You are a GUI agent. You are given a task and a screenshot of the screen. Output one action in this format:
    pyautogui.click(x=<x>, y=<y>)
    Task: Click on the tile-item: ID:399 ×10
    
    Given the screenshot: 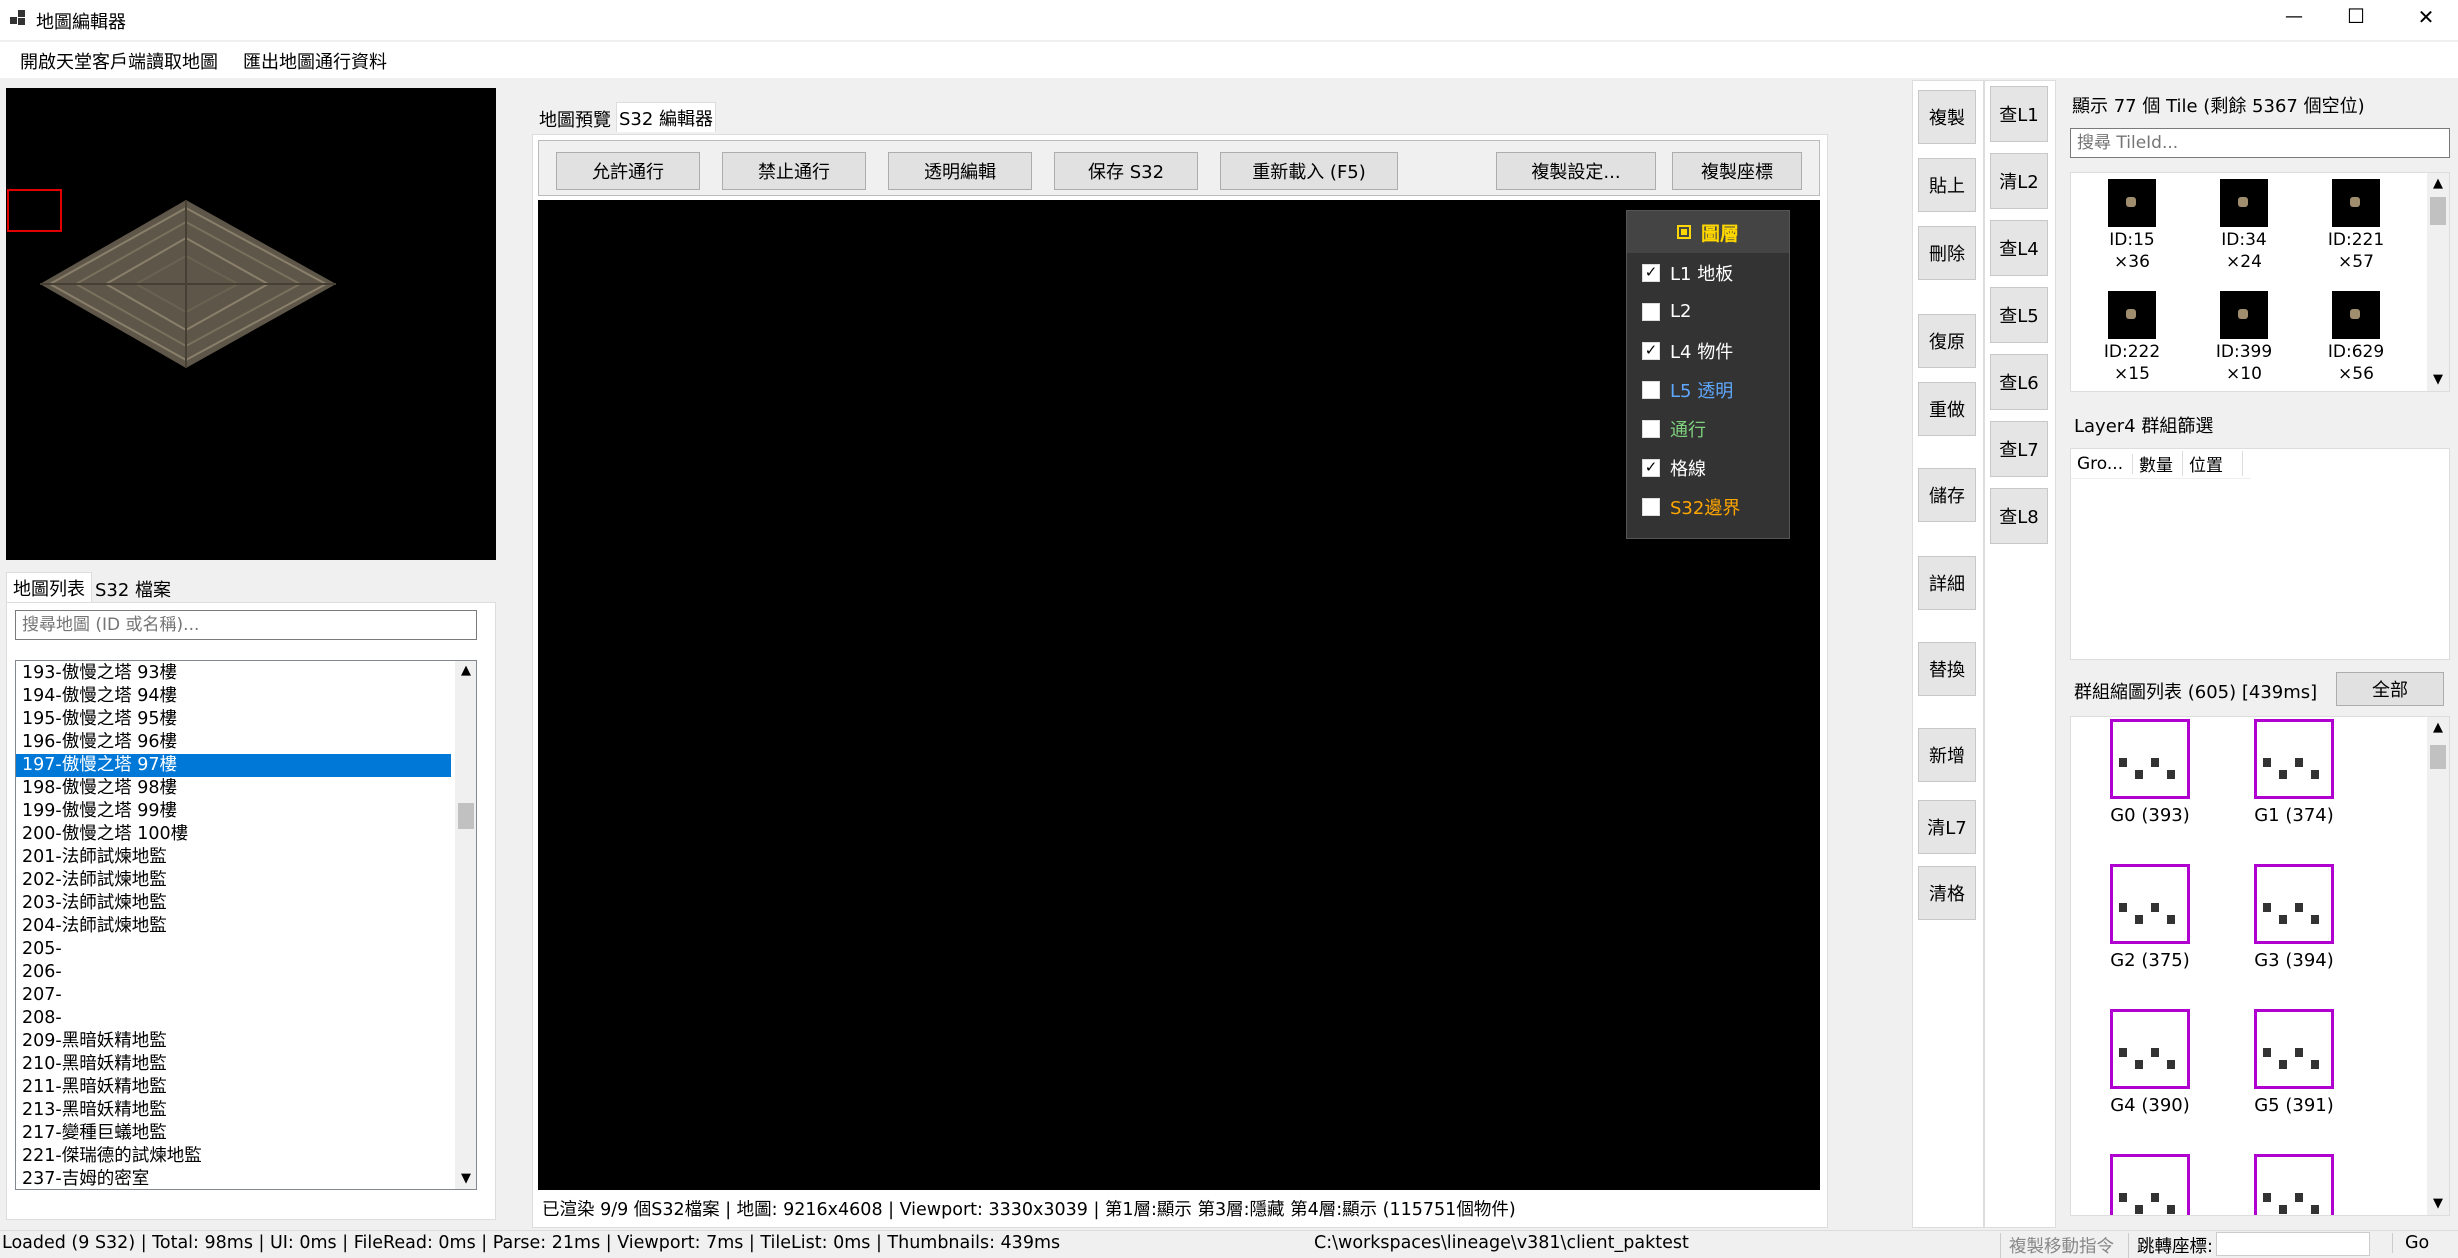 What is the action you would take?
    pyautogui.click(x=2244, y=338)
    